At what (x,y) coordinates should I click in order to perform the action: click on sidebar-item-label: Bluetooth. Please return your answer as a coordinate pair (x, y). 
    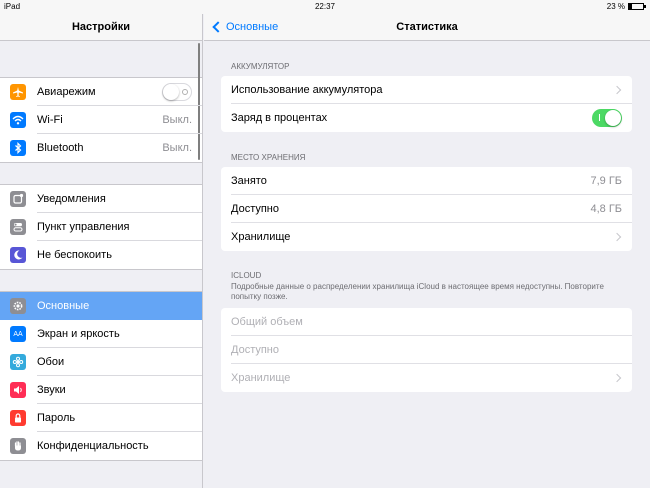
    Looking at the image, I should click on (60, 148).